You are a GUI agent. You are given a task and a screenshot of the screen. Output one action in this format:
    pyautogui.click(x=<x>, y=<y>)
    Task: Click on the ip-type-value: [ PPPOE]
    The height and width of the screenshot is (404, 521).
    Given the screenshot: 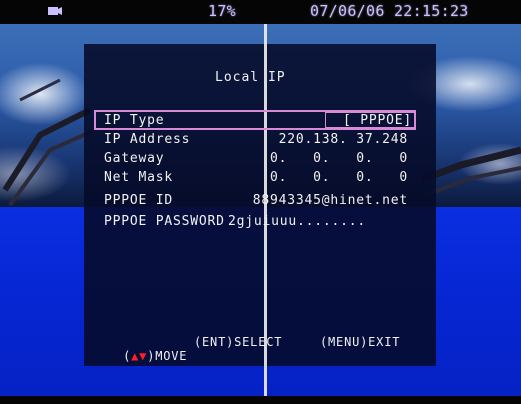 What is the action you would take?
    pyautogui.click(x=354, y=120)
    